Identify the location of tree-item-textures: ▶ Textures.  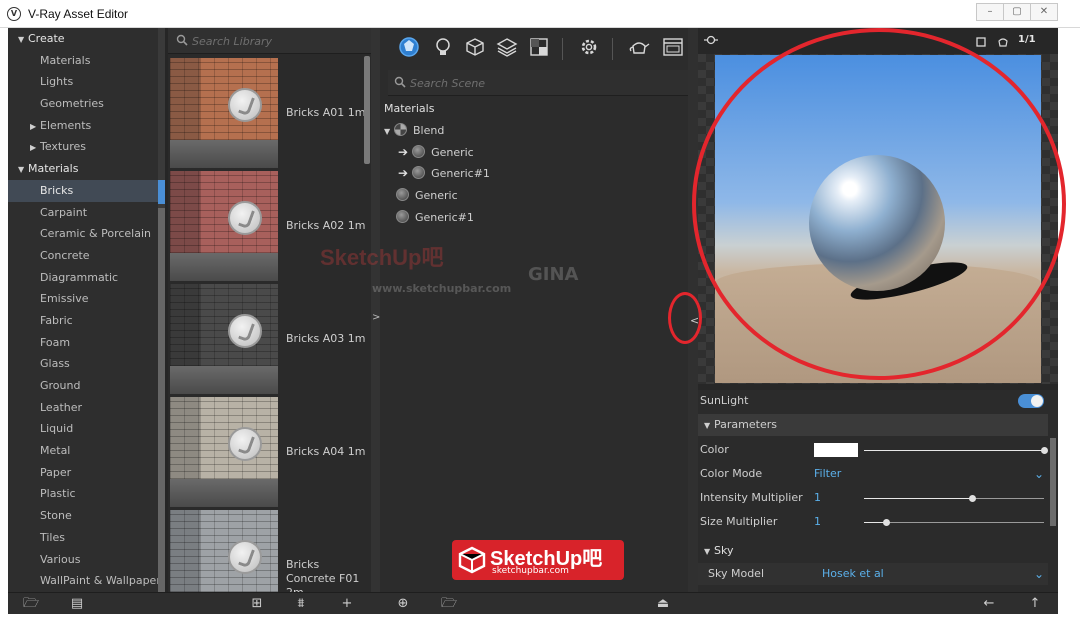
(83, 147).